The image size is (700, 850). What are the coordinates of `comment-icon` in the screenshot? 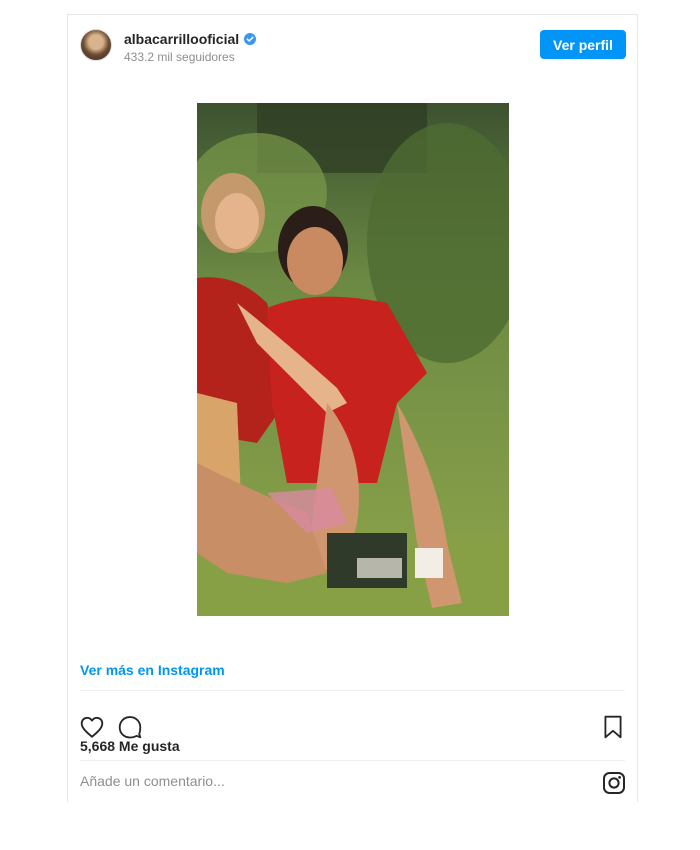 It's located at (130, 727).